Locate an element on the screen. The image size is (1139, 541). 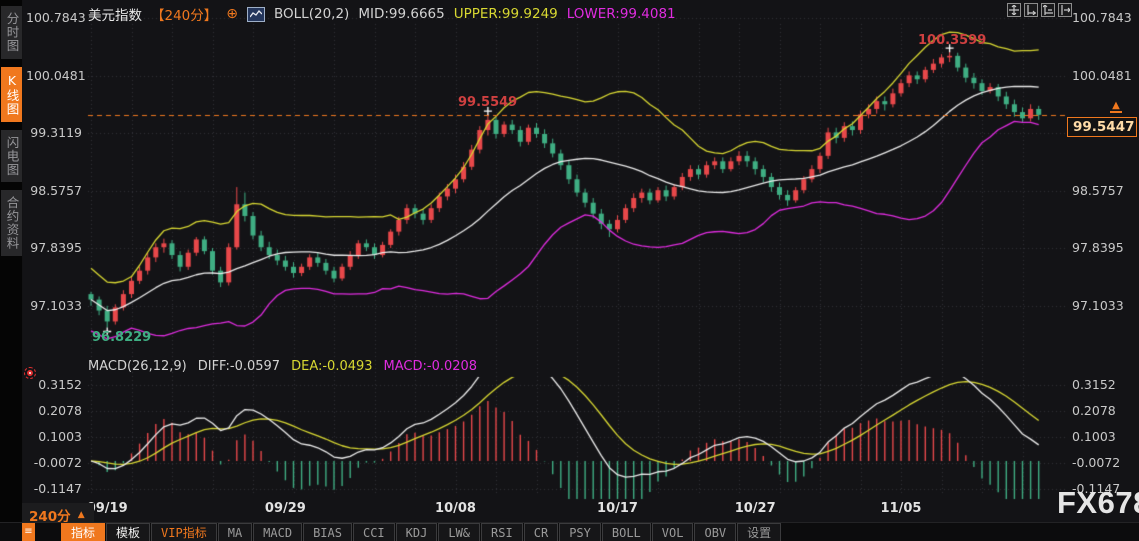
sidebar-item-time-chart: 分时图 is located at coordinates (11, 32).